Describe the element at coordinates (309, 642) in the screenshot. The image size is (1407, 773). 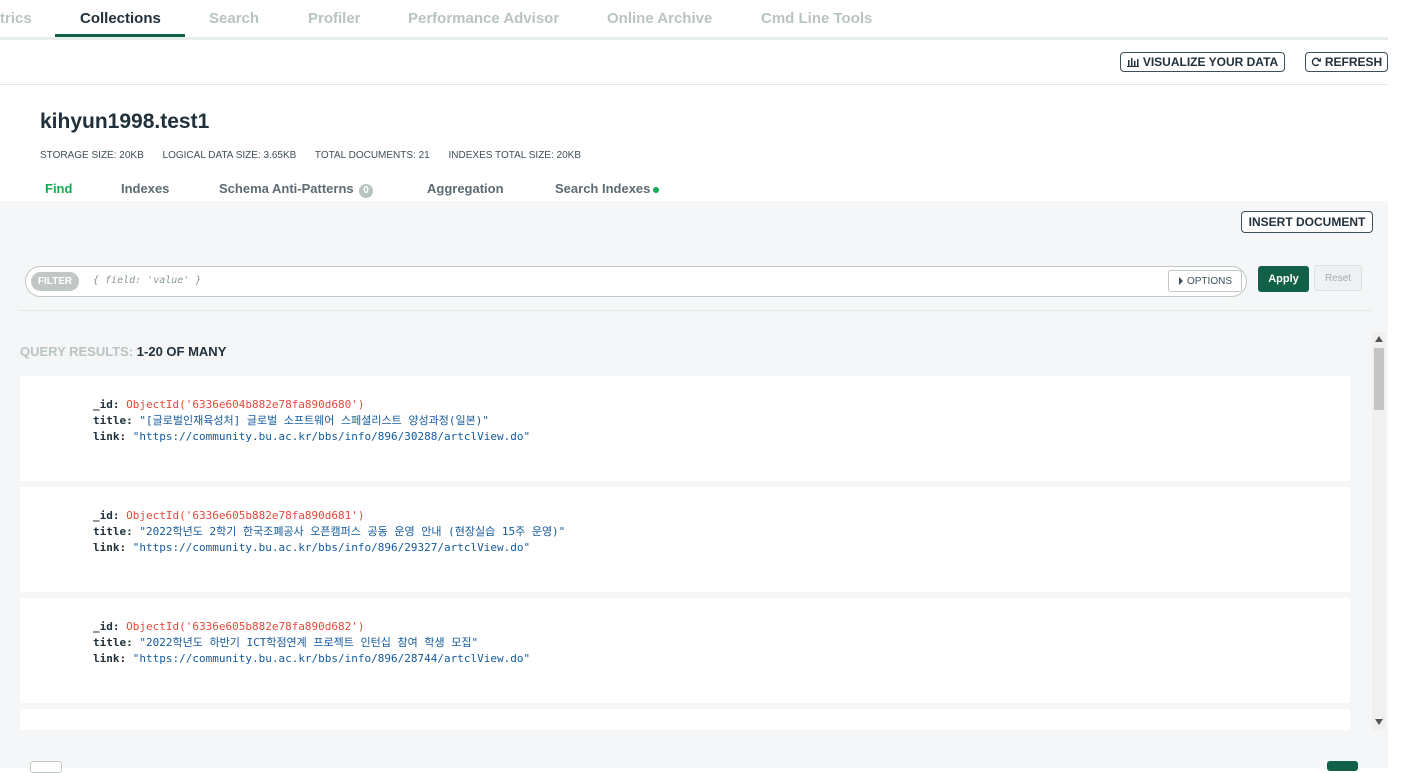
I see `title-value: "2022학년도 하반기 ICT학점연계 프로젝트 인턴십 참여 학생 모집"` at that location.